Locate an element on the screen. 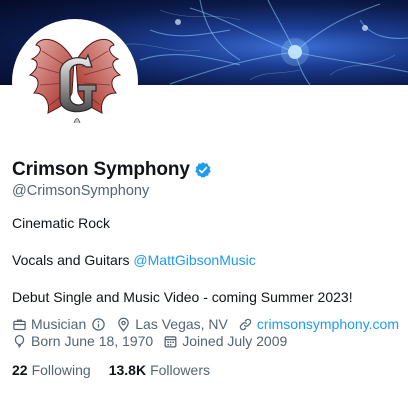 The image size is (408, 393). bio-mention-link: @MattGibsonMusic is located at coordinates (194, 260).